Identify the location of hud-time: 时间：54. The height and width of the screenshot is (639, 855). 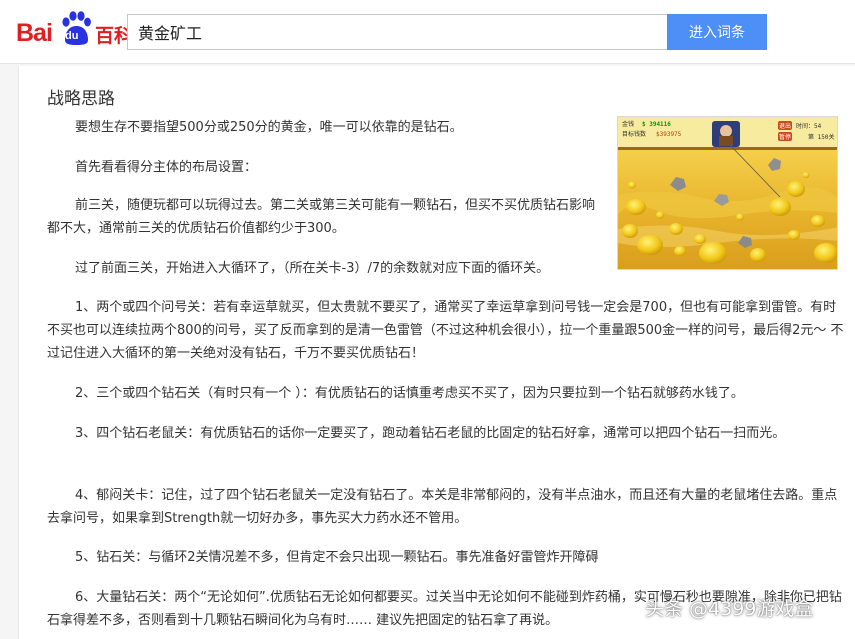
(809, 126).